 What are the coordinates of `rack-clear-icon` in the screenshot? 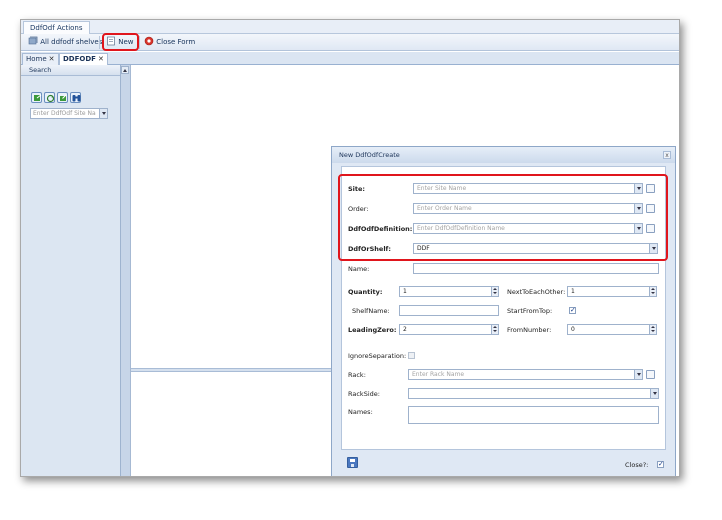 It's located at (650, 374).